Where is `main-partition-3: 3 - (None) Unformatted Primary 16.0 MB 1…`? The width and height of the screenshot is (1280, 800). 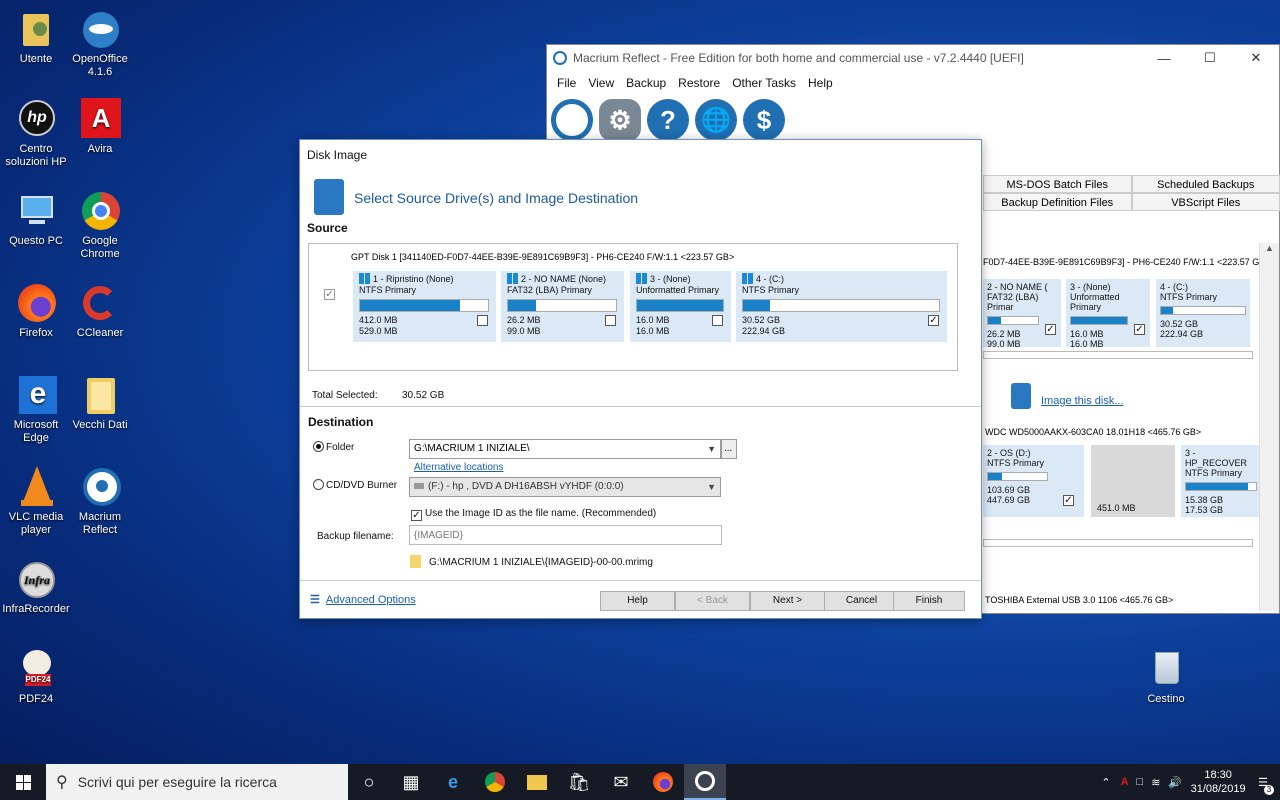 main-partition-3: 3 - (None) Unformatted Primary 16.0 MB 1… is located at coordinates (1108, 314).